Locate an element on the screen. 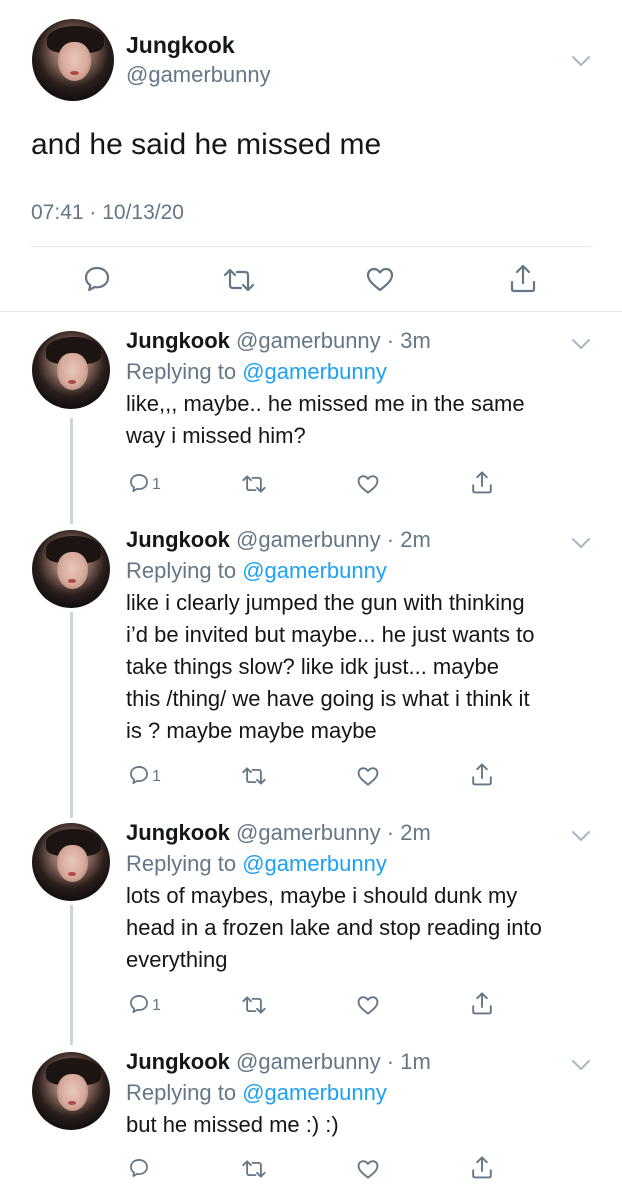 Image resolution: width=622 pixels, height=1200 pixels. author-meta: @gamerbunny · 3m is located at coordinates (333, 340).